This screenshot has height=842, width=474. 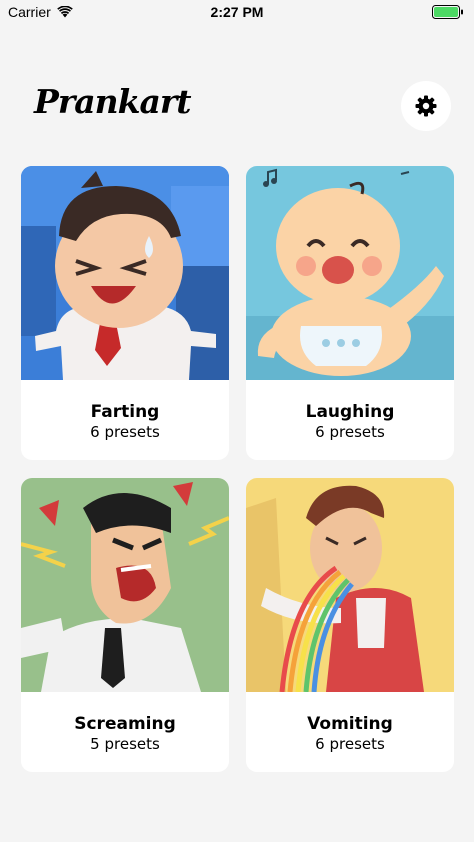 I want to click on card-title: Vomiting, so click(x=350, y=724).